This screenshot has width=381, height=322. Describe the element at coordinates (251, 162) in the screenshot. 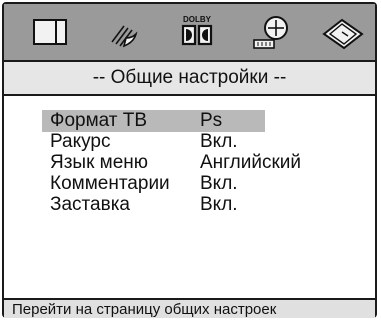

I see `menu-item-value: Английский` at that location.